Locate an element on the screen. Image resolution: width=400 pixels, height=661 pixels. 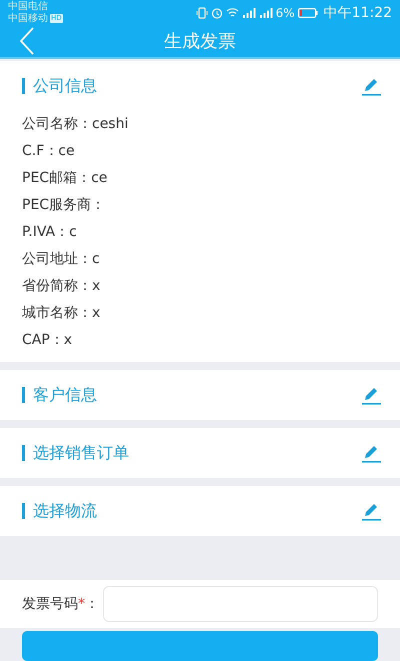
info-text: PEC服务商： is located at coordinates (64, 205).